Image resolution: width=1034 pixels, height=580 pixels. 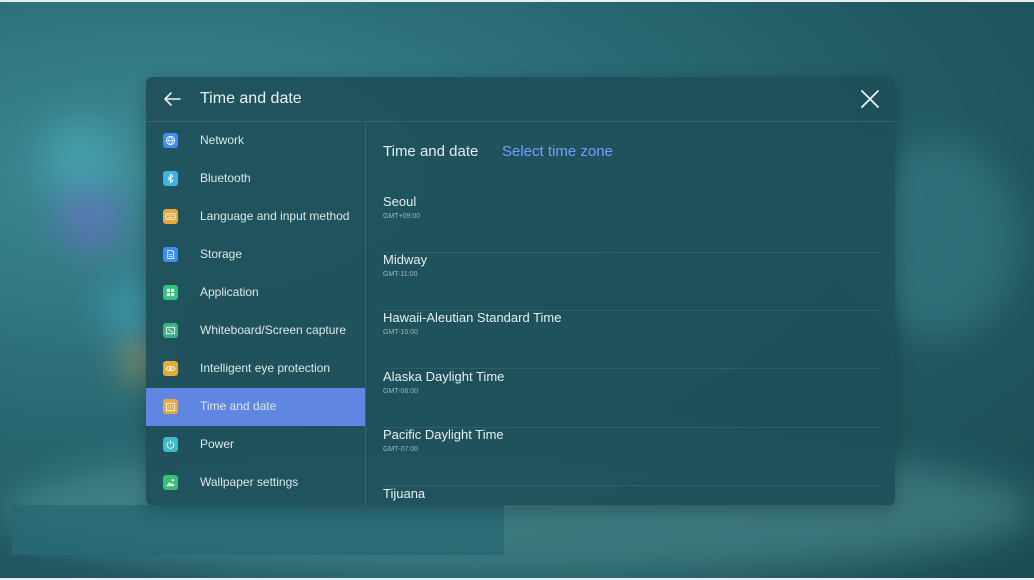 I want to click on sidebar-item-power: Power, so click(x=255, y=445).